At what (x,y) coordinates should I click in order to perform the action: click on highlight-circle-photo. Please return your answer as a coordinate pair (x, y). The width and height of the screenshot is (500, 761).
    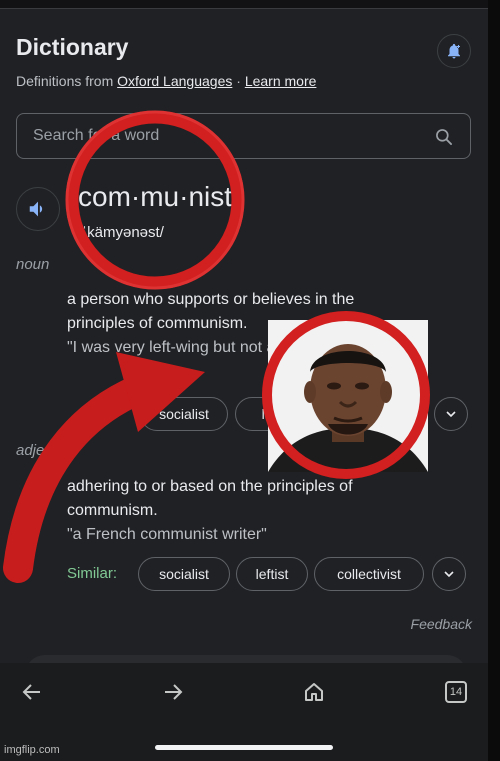
    Looking at the image, I should click on (346, 395).